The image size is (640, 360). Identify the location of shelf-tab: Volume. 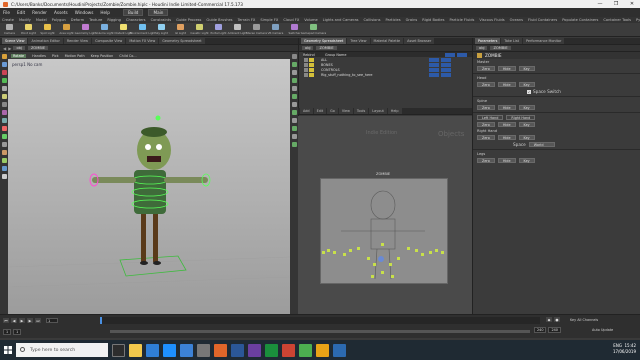
(310, 20).